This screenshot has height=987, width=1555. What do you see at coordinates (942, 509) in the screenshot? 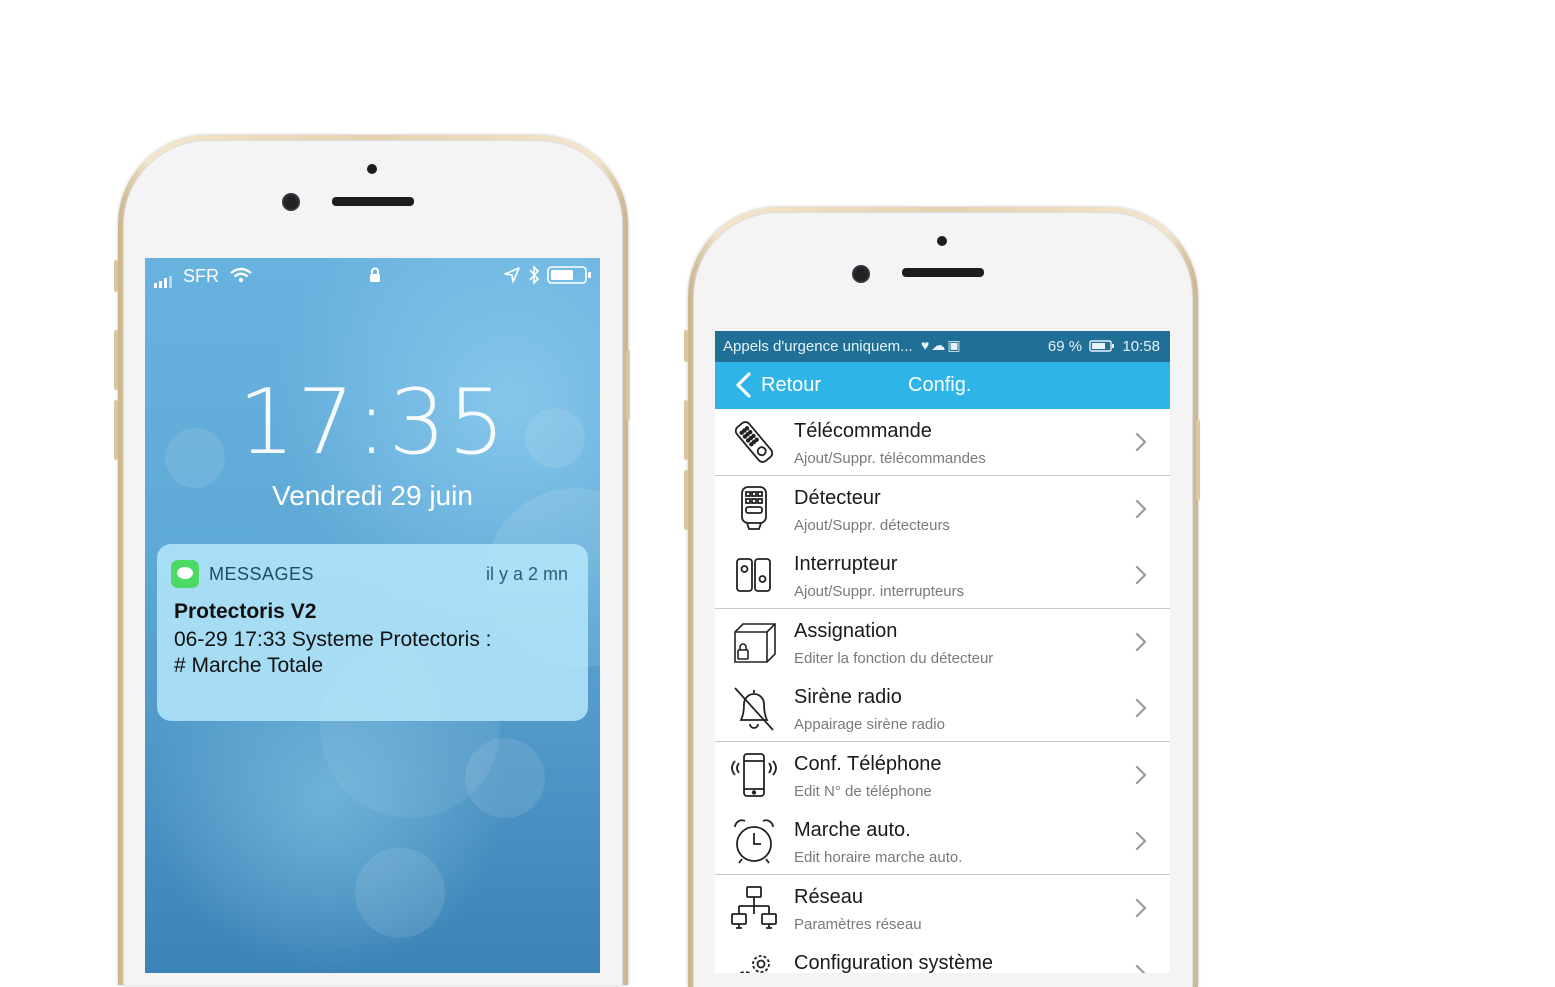
I see `menu-item-detector: Détecteur Ajout/Suppr. détecteurs` at bounding box center [942, 509].